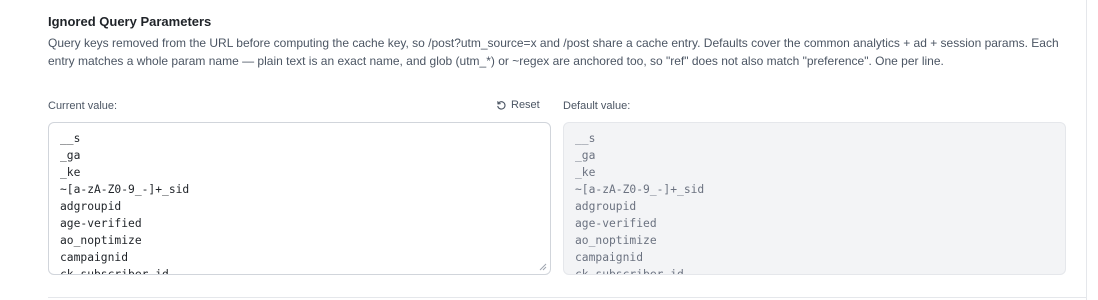 The image size is (1098, 300). Describe the element at coordinates (70, 172) in the screenshot. I see `current-value-line: _ke` at that location.